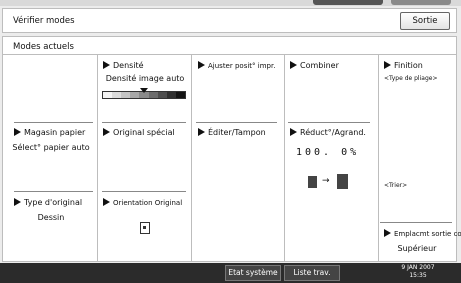 The width and height of the screenshot is (461, 283). I want to click on divider, so click(229, 54).